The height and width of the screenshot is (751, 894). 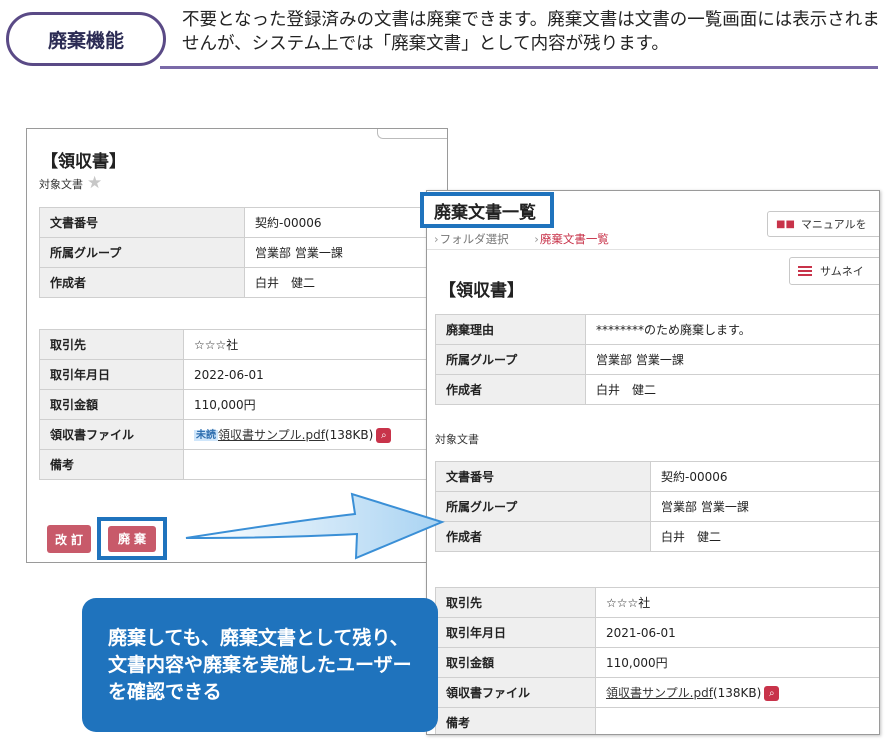 I want to click on table-row: 取引年月日 2021-06-01, so click(x=657, y=632).